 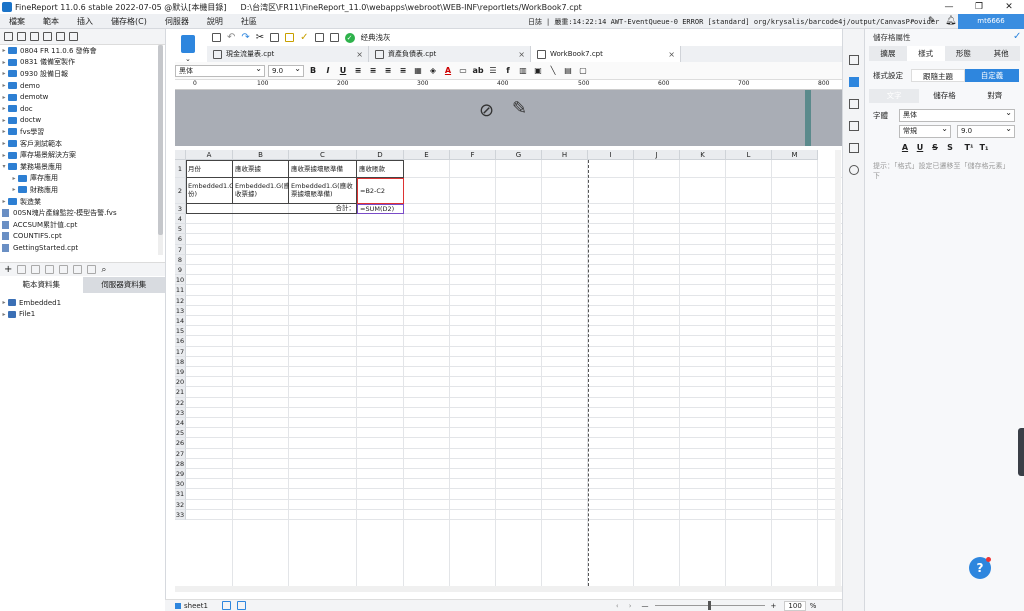 I want to click on zoom-slider, so click(x=709, y=605).